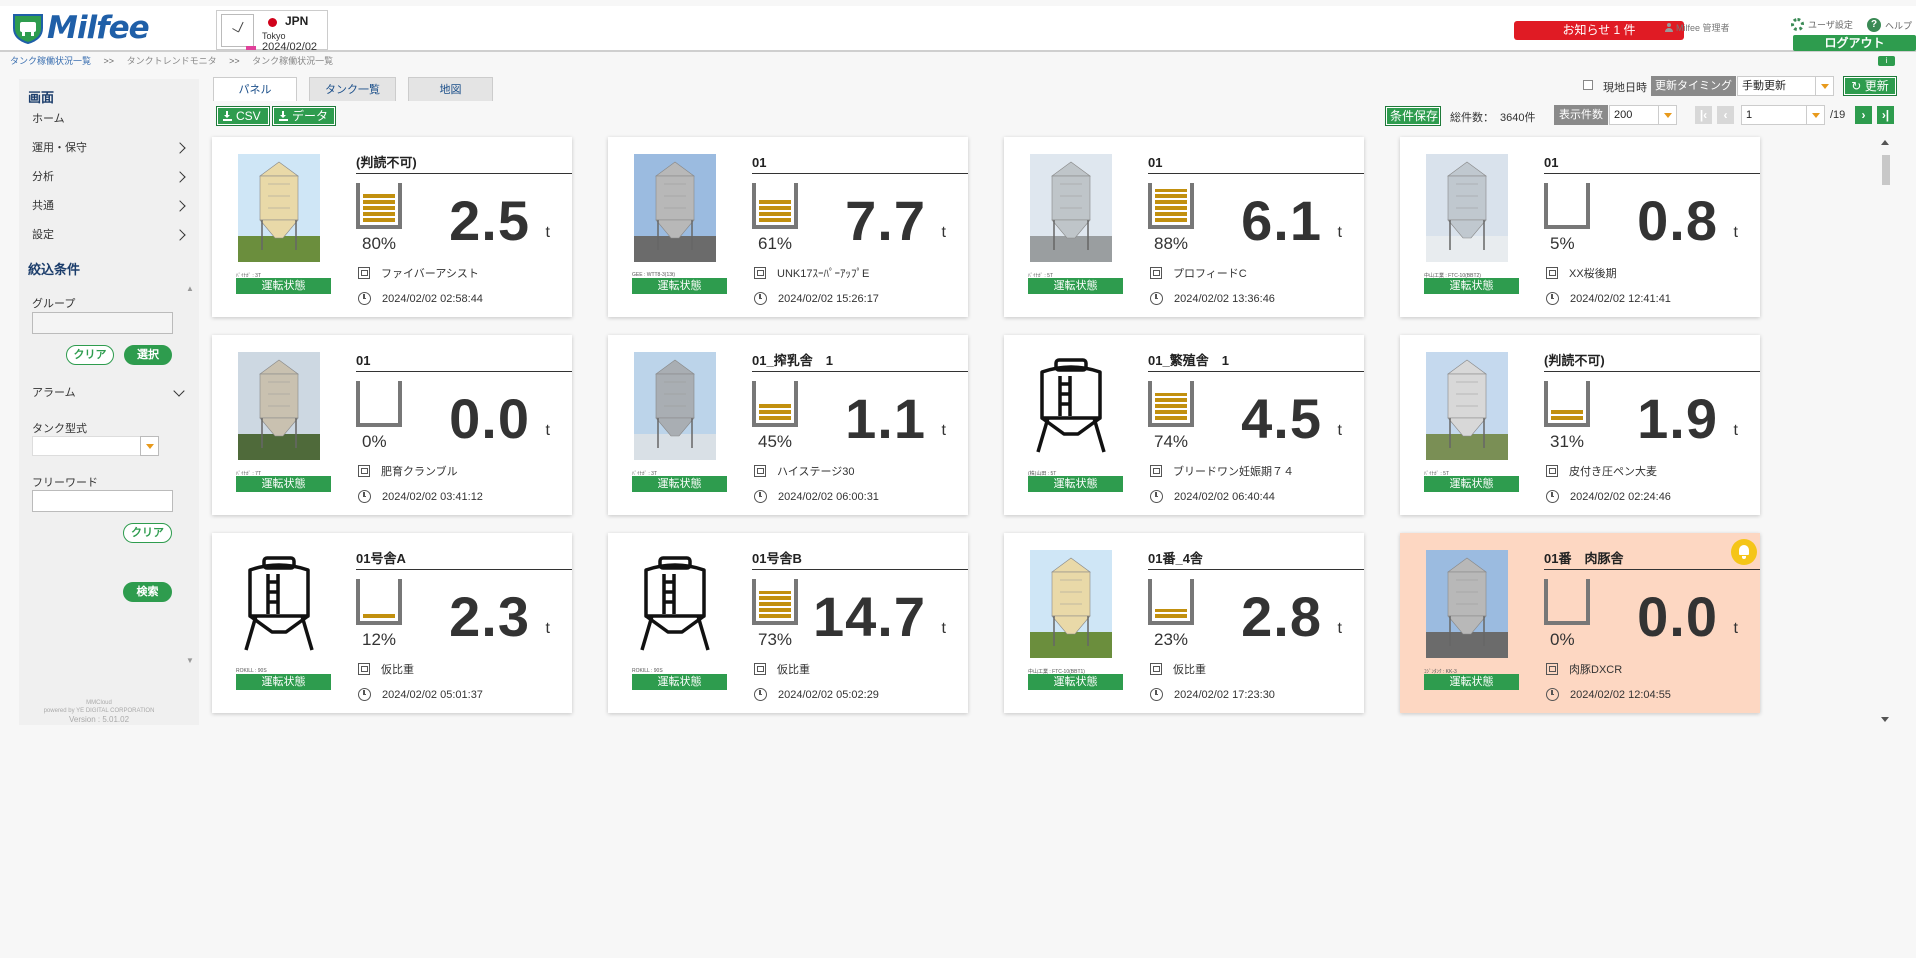 The height and width of the screenshot is (958, 1916). I want to click on group-select-button: 選択, so click(148, 355).